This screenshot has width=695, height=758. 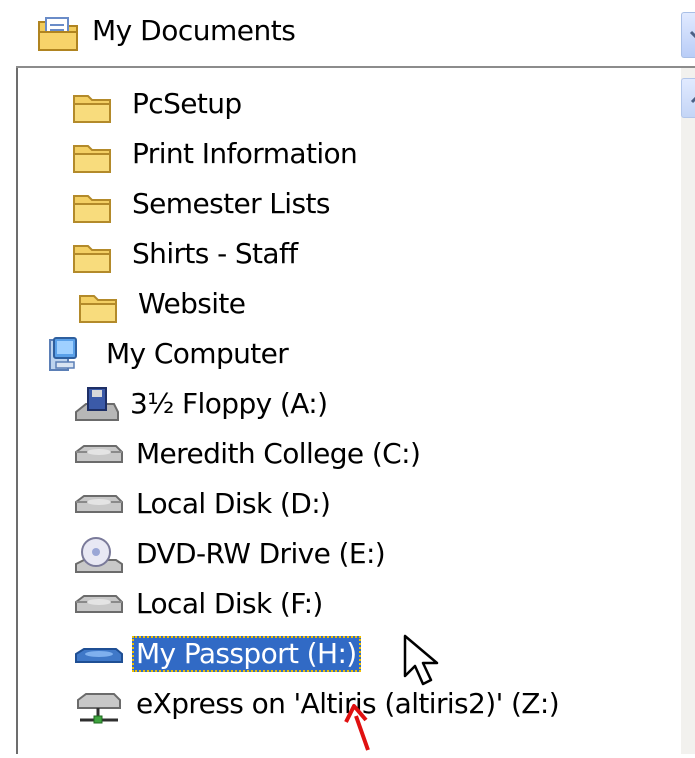 I want to click on list-item-label: Print Information, so click(x=245, y=153).